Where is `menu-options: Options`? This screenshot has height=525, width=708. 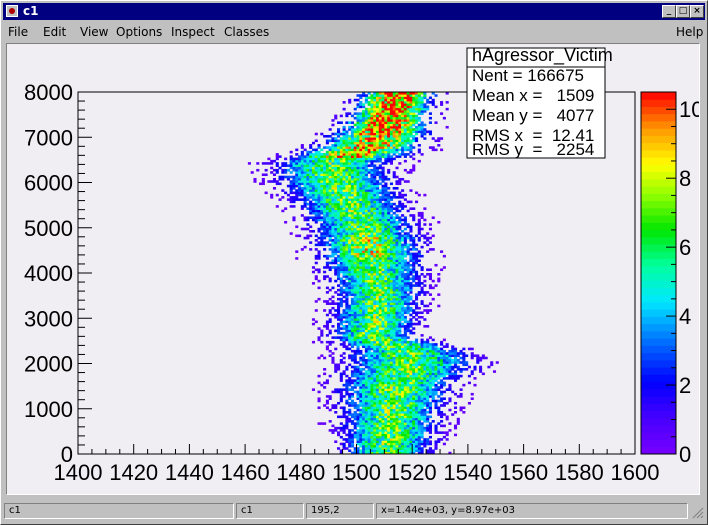 menu-options: Options is located at coordinates (139, 32).